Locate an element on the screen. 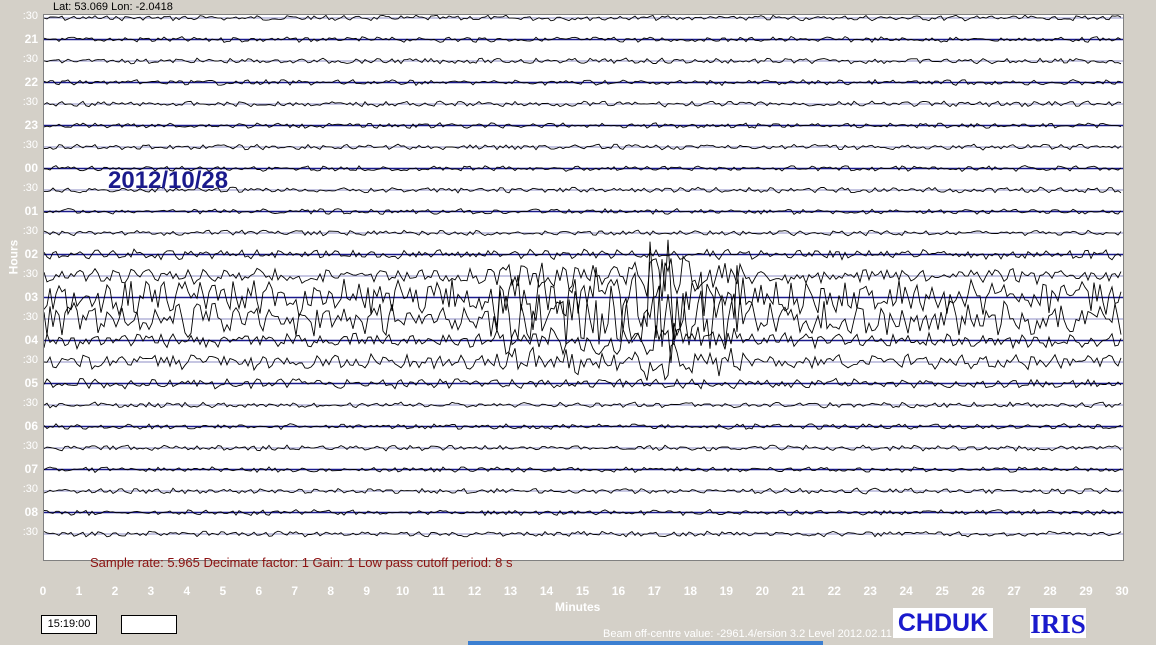  x-tick-label: 14 is located at coordinates (546, 591).